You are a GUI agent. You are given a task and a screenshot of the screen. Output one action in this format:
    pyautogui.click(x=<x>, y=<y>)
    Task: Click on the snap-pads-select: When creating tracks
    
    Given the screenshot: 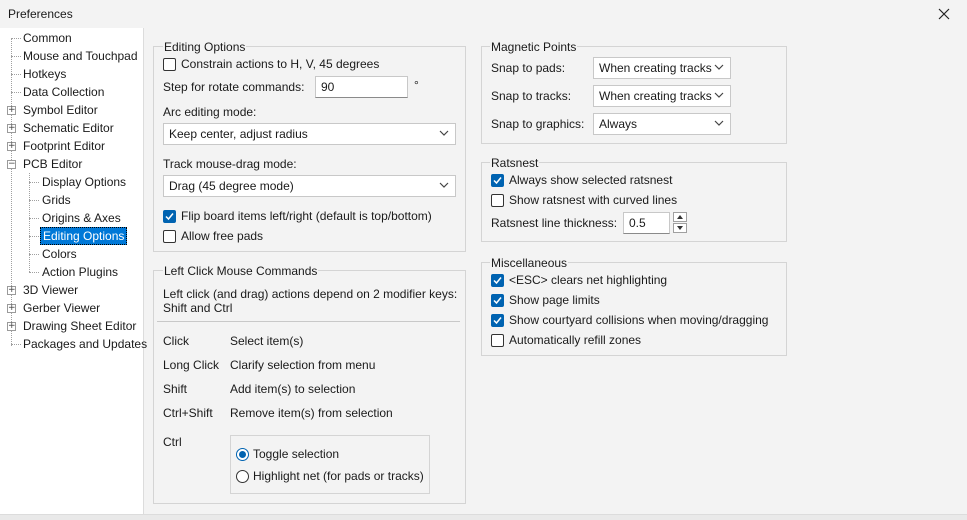 What is the action you would take?
    pyautogui.click(x=662, y=68)
    